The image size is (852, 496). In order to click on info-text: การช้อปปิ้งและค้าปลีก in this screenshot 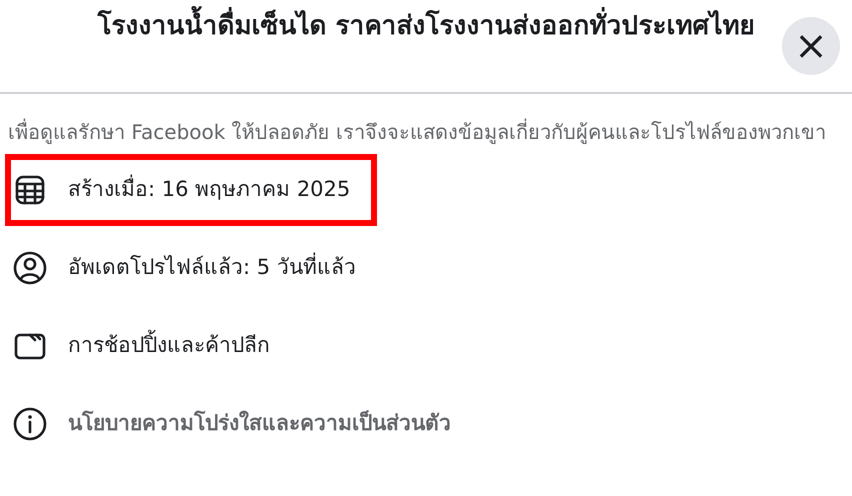, I will do `click(169, 346)`.